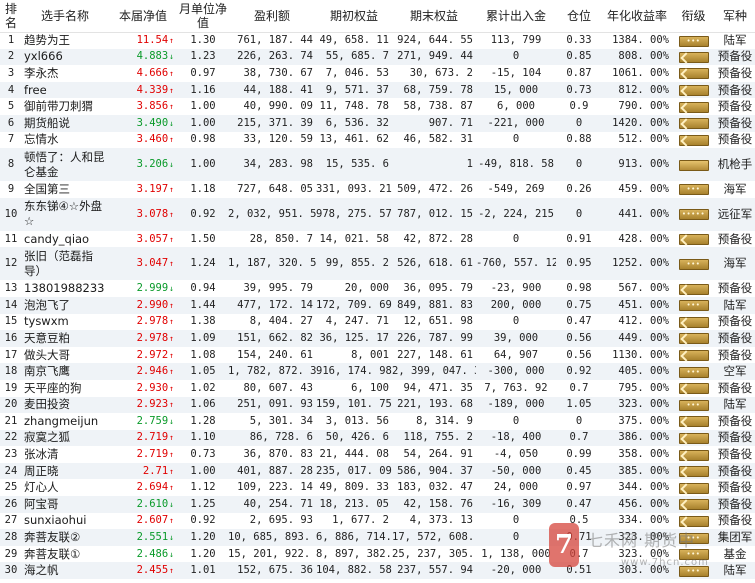 Image resolution: width=755 pixels, height=583 pixels. Describe the element at coordinates (65, 537) in the screenshot. I see `player-name-link: 奔菩友联②` at that location.